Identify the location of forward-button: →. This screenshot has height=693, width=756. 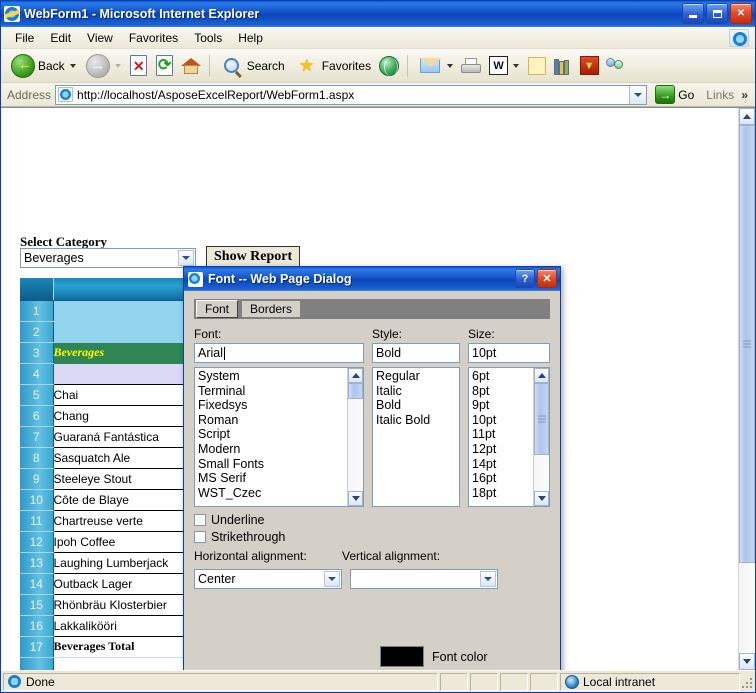
(103, 66).